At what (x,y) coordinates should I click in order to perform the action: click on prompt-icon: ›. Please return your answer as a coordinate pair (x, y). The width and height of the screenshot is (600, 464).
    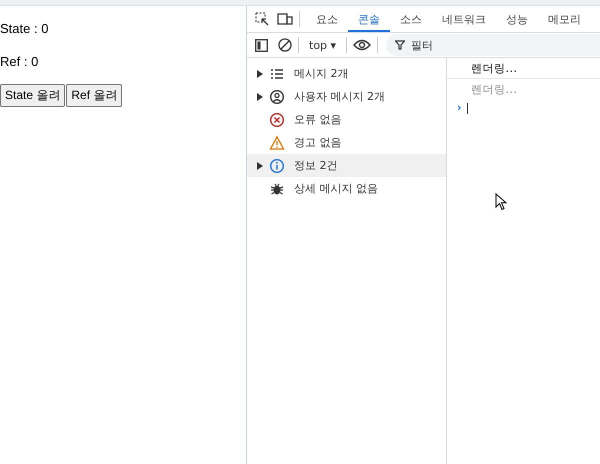
    Looking at the image, I should click on (459, 107).